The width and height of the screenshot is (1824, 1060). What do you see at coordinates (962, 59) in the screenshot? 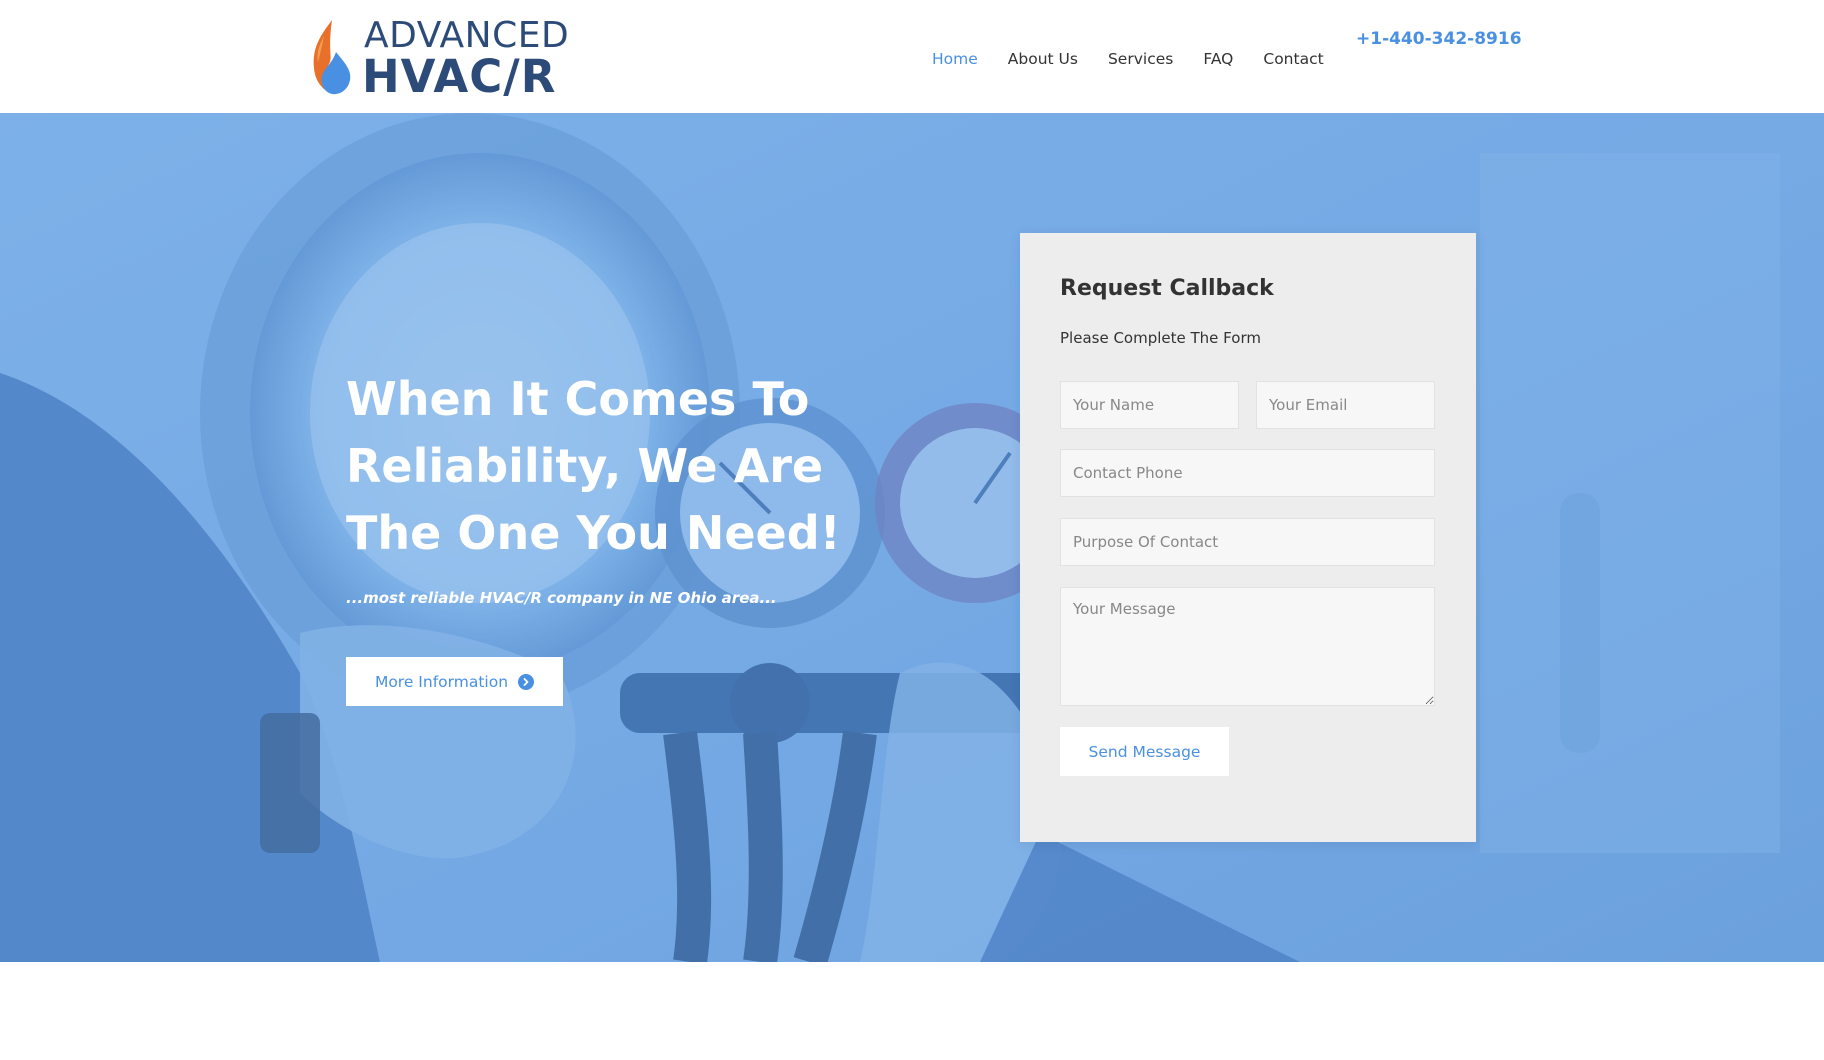
I see `nav-item-home: Home` at bounding box center [962, 59].